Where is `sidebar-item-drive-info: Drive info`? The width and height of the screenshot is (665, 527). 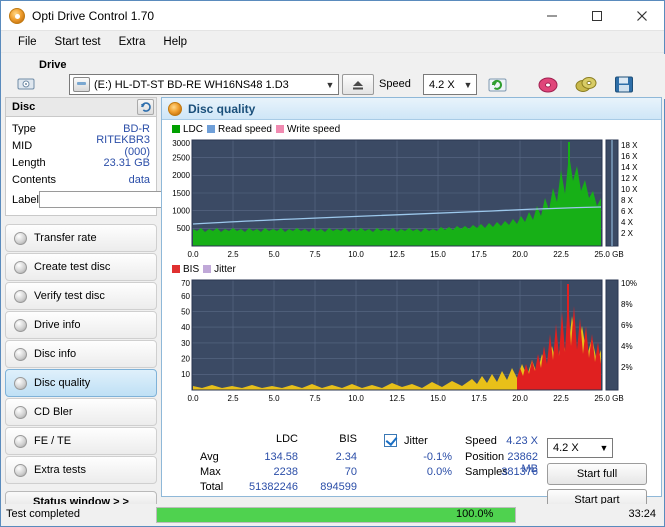
sidebar-item-drive-info: Drive info is located at coordinates (81, 325).